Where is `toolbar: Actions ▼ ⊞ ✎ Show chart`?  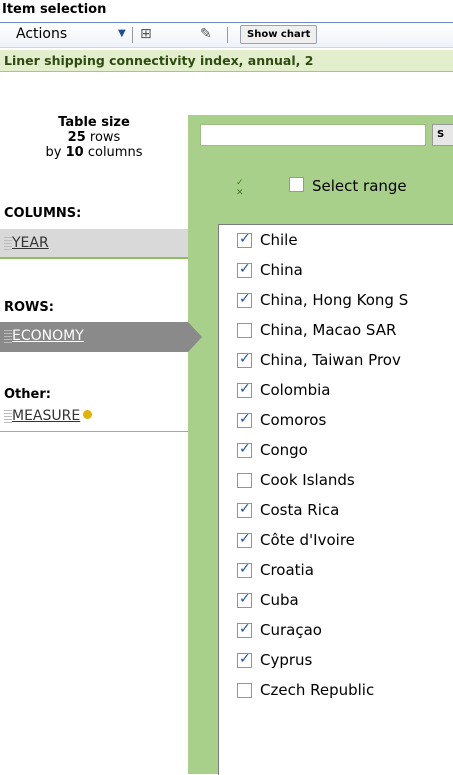
toolbar: Actions ▼ ⊞ ✎ Show chart is located at coordinates (226, 35).